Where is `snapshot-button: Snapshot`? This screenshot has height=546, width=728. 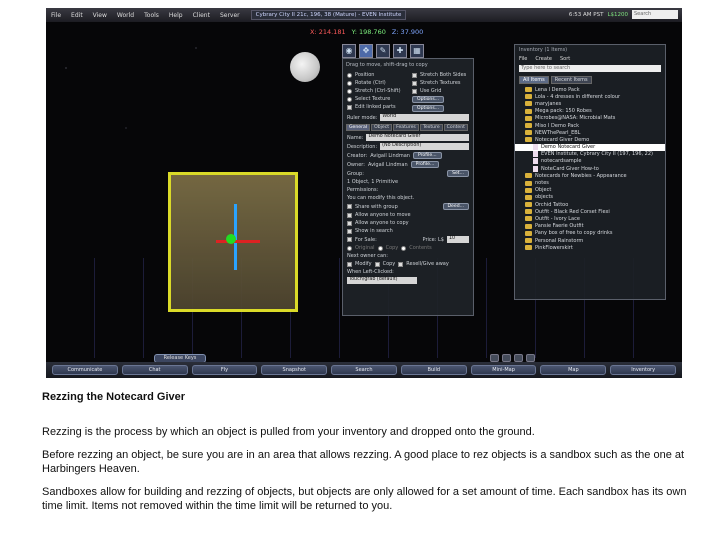
snapshot-button: Snapshot is located at coordinates (294, 370).